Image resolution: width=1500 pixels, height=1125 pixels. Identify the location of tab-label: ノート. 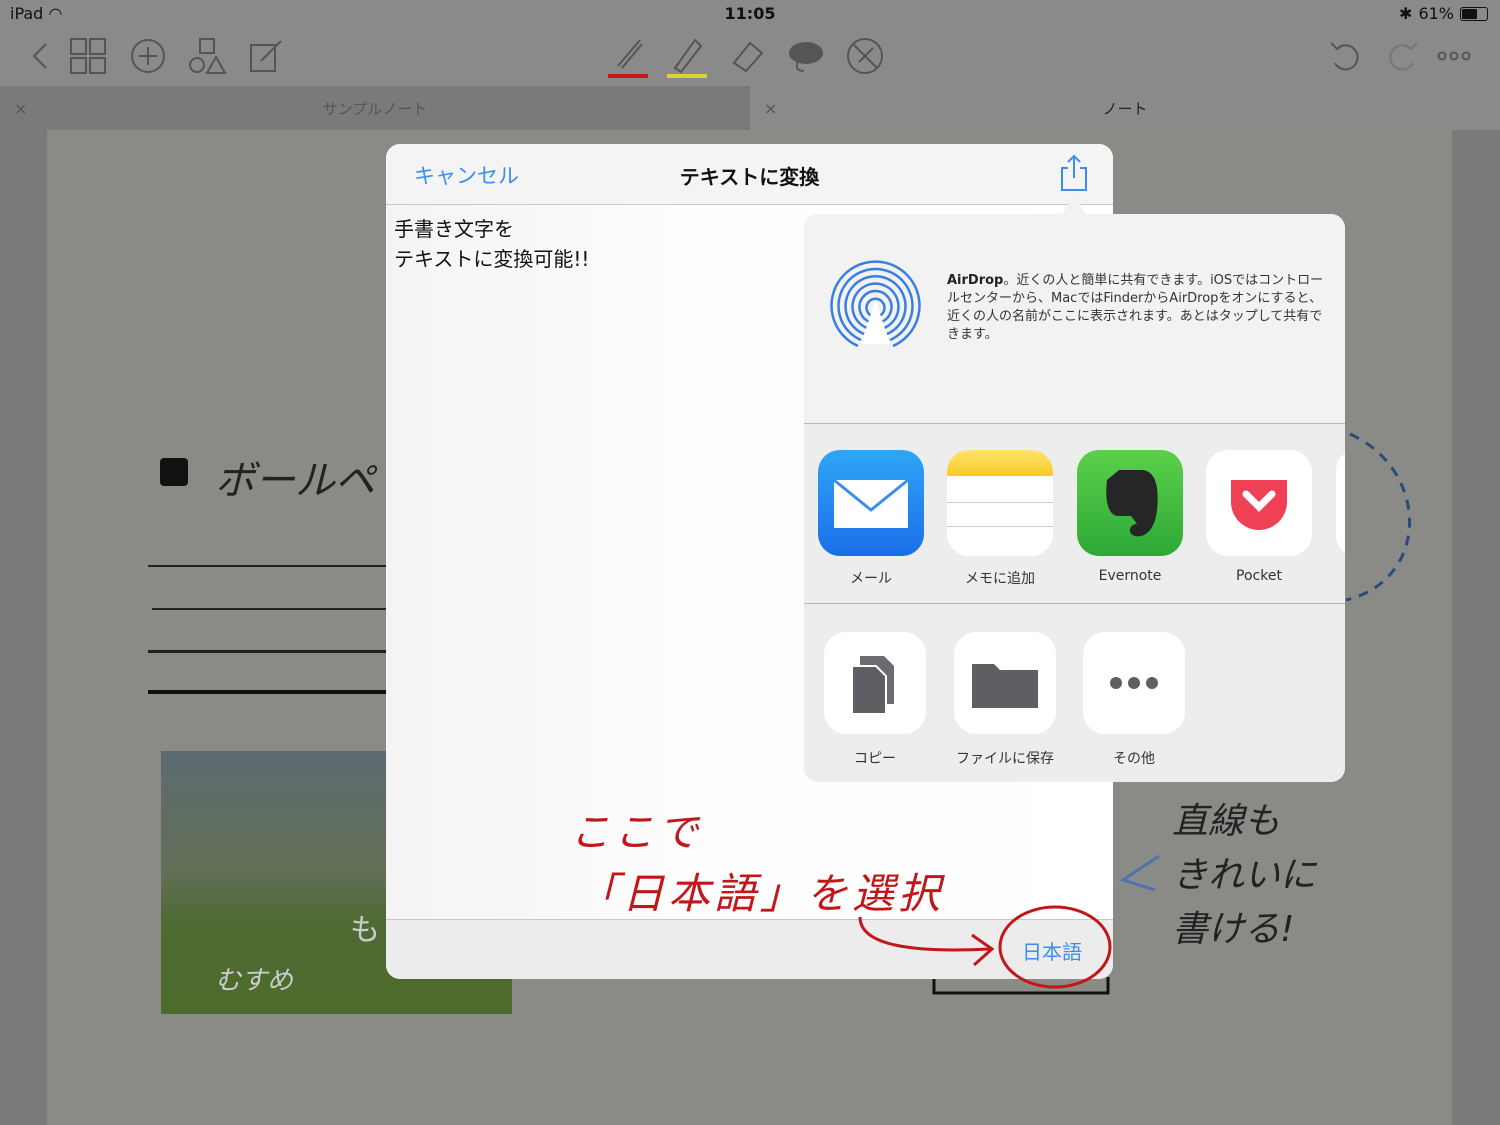
(1125, 108).